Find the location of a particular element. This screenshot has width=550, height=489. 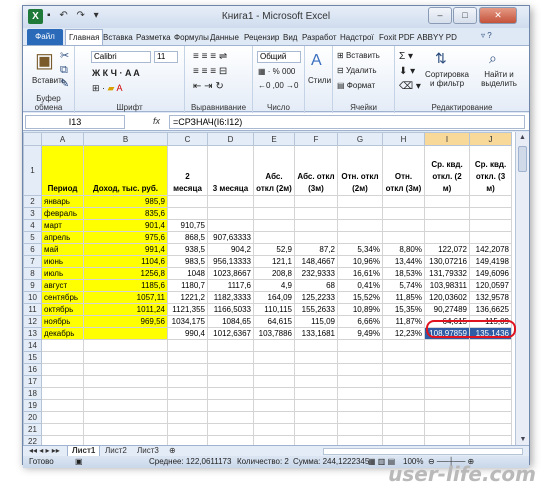

row-header: 5 is located at coordinates (32, 237).